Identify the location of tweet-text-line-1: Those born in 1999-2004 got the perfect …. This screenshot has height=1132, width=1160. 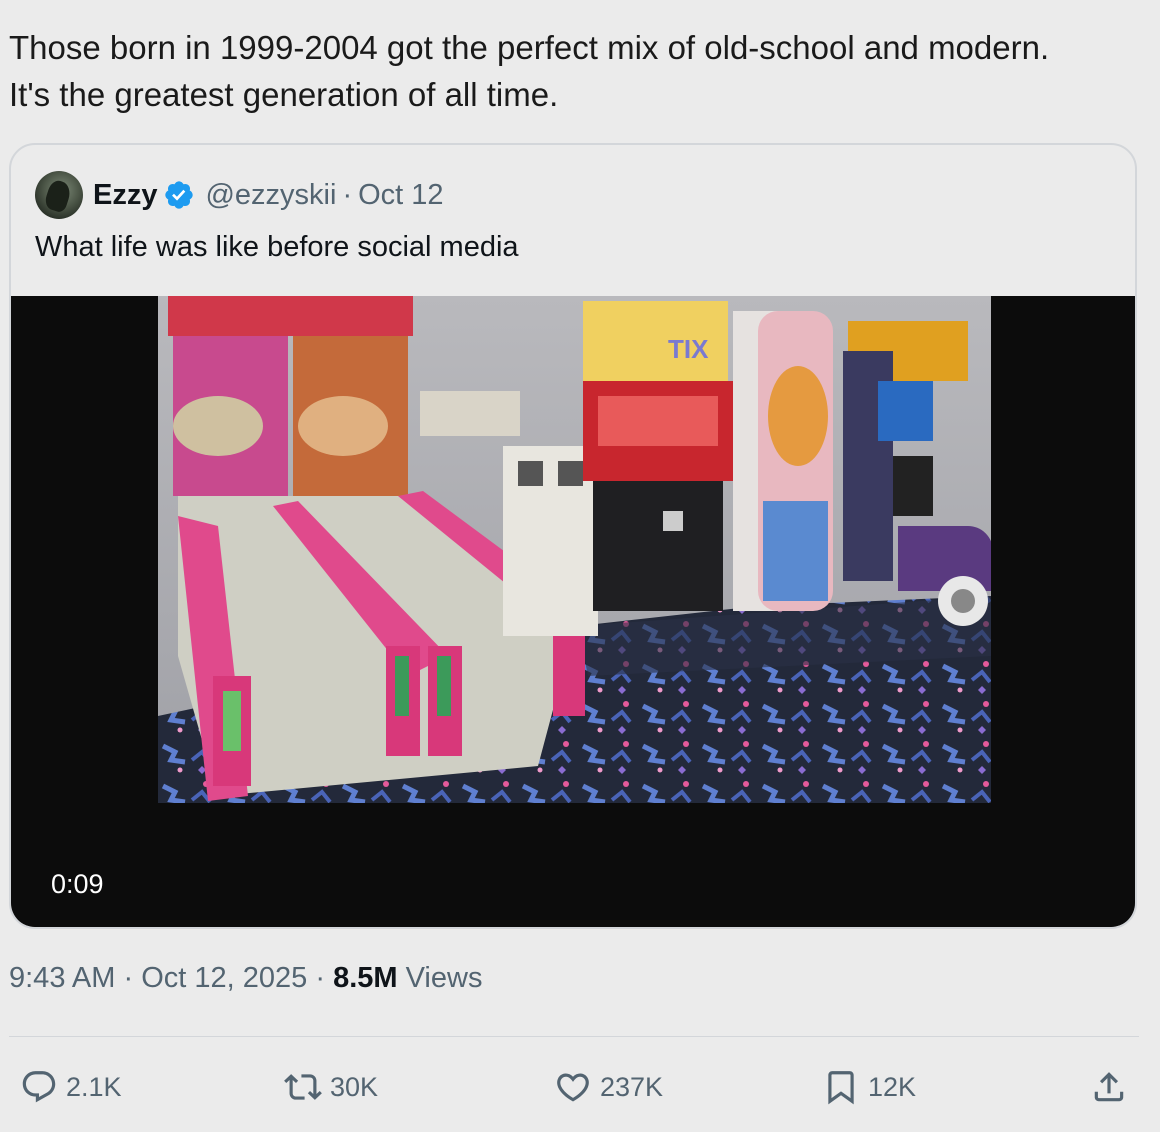
(529, 47).